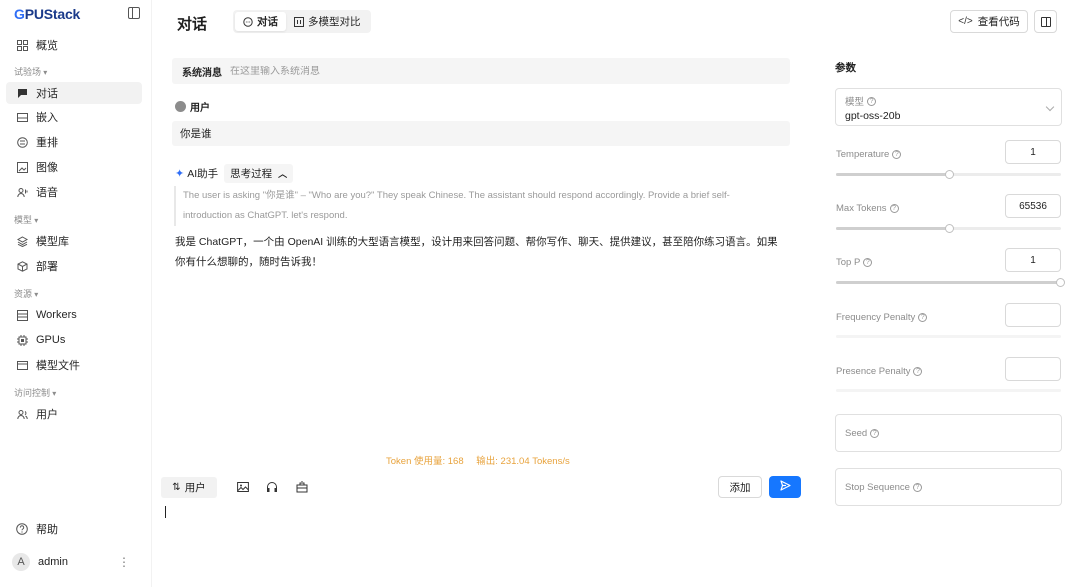 This screenshot has width=1080, height=587. I want to click on nav-group-playground: 试验场, so click(30, 71).